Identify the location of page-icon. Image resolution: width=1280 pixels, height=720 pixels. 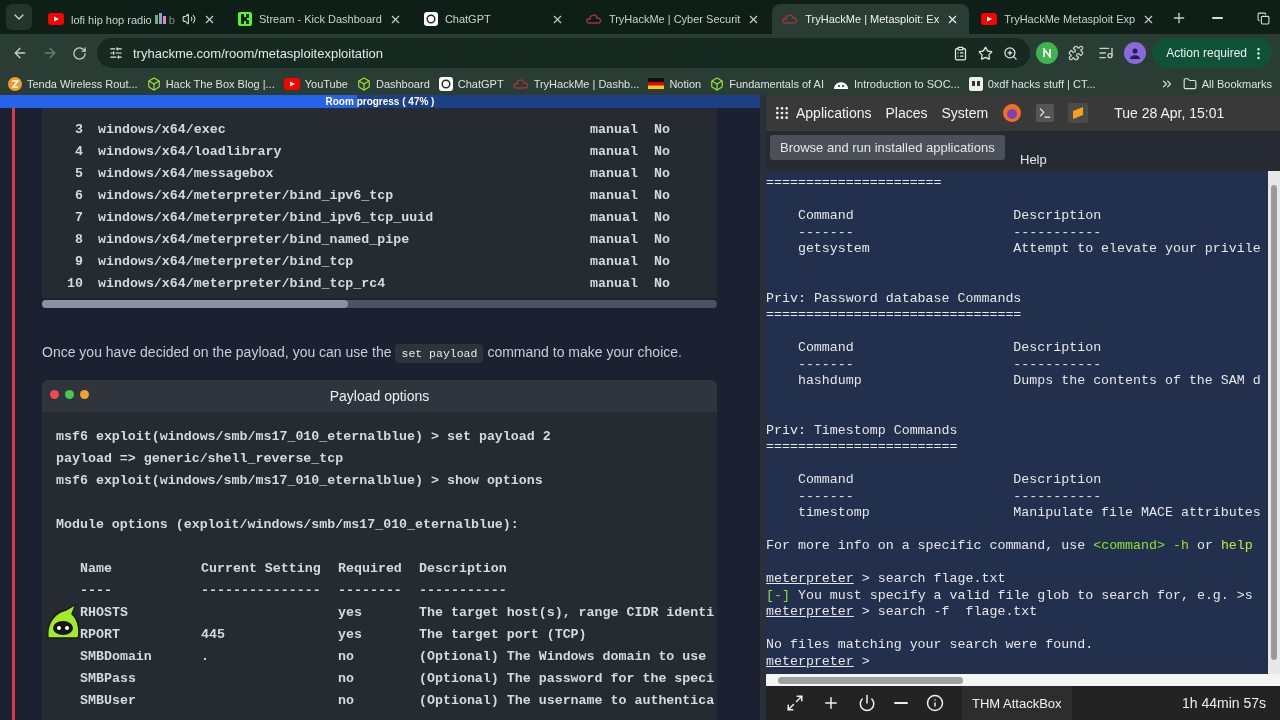
(975, 83).